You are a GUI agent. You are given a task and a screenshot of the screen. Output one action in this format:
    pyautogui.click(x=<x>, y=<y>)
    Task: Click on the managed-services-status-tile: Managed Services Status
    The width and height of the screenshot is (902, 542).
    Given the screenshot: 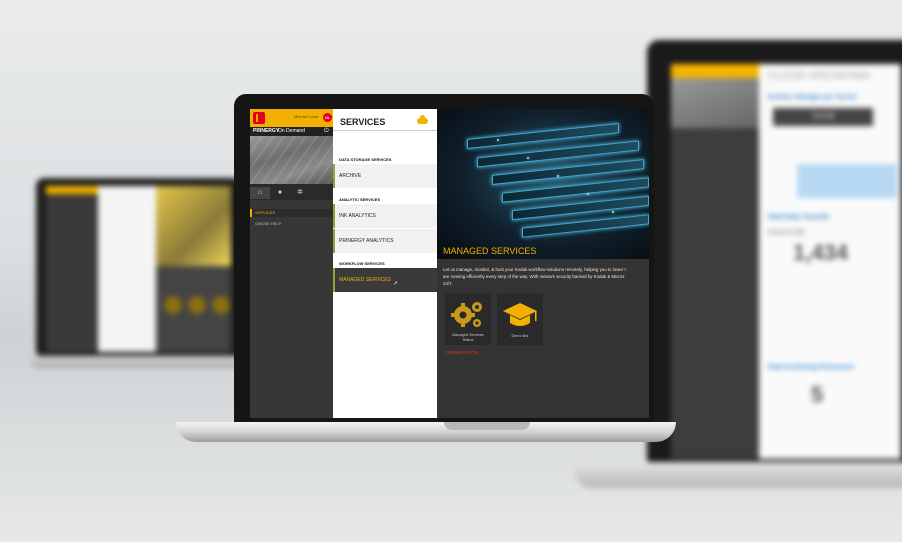 What is the action you would take?
    pyautogui.click(x=468, y=319)
    